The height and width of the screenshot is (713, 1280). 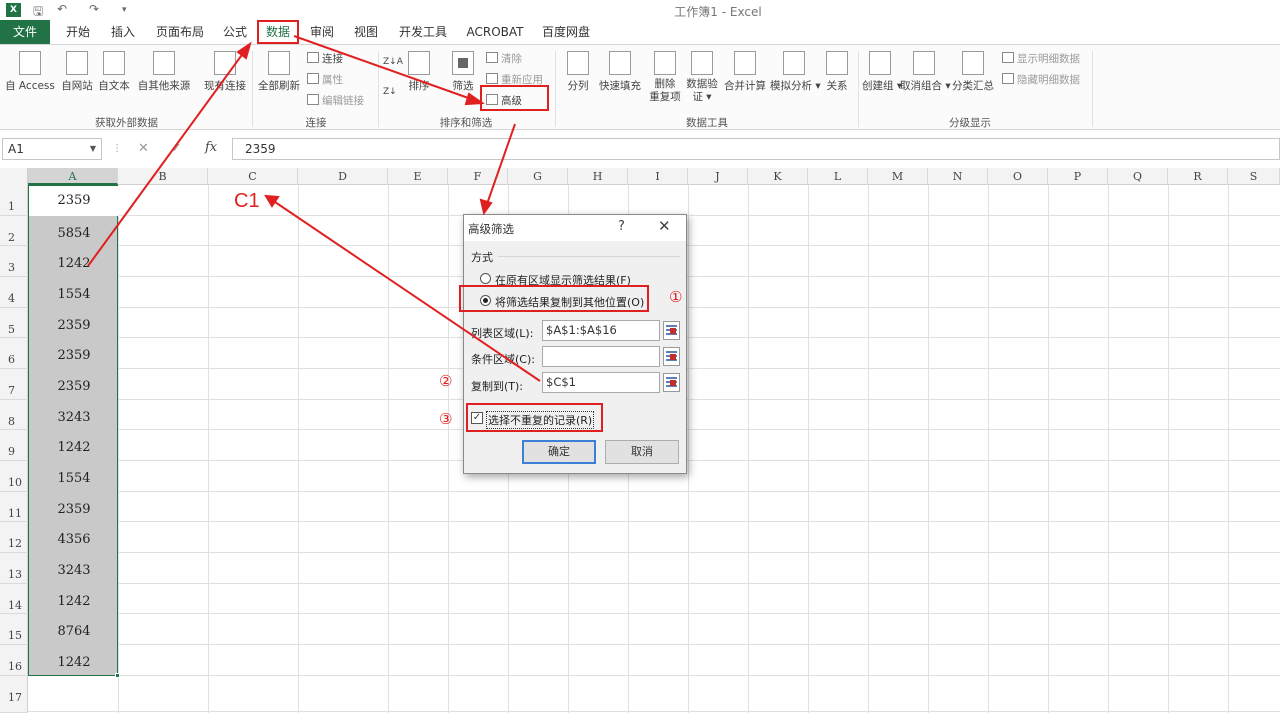 What do you see at coordinates (74, 445) in the screenshot?
I see `cell-a9: 1242` at bounding box center [74, 445].